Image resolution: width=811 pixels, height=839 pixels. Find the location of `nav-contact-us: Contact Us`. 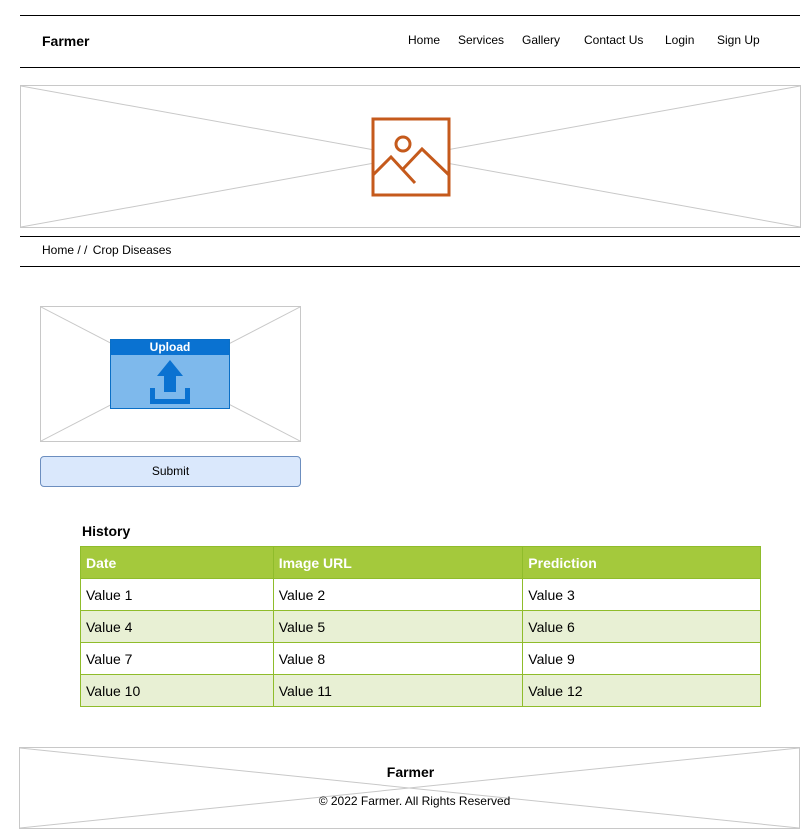

nav-contact-us: Contact Us is located at coordinates (613, 40).